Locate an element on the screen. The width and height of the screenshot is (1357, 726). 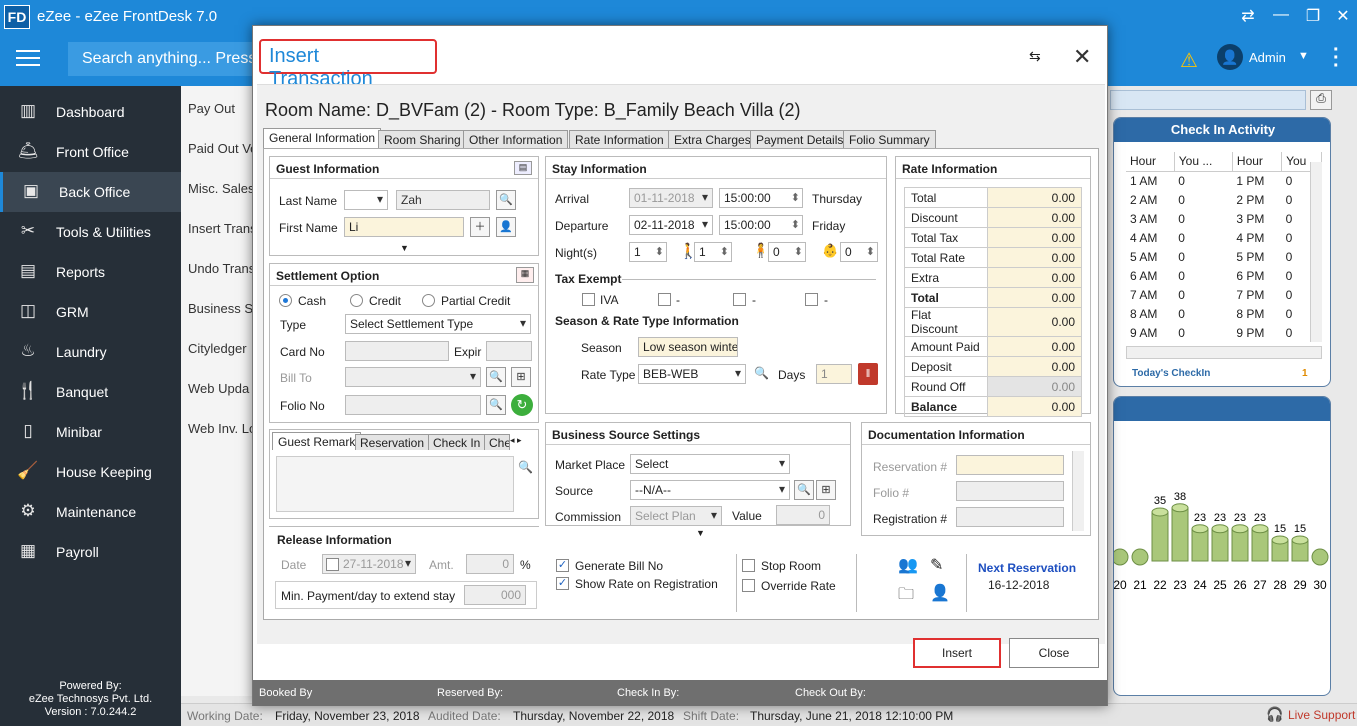
arrival-date-input: 01-11-2018 is located at coordinates (671, 198).